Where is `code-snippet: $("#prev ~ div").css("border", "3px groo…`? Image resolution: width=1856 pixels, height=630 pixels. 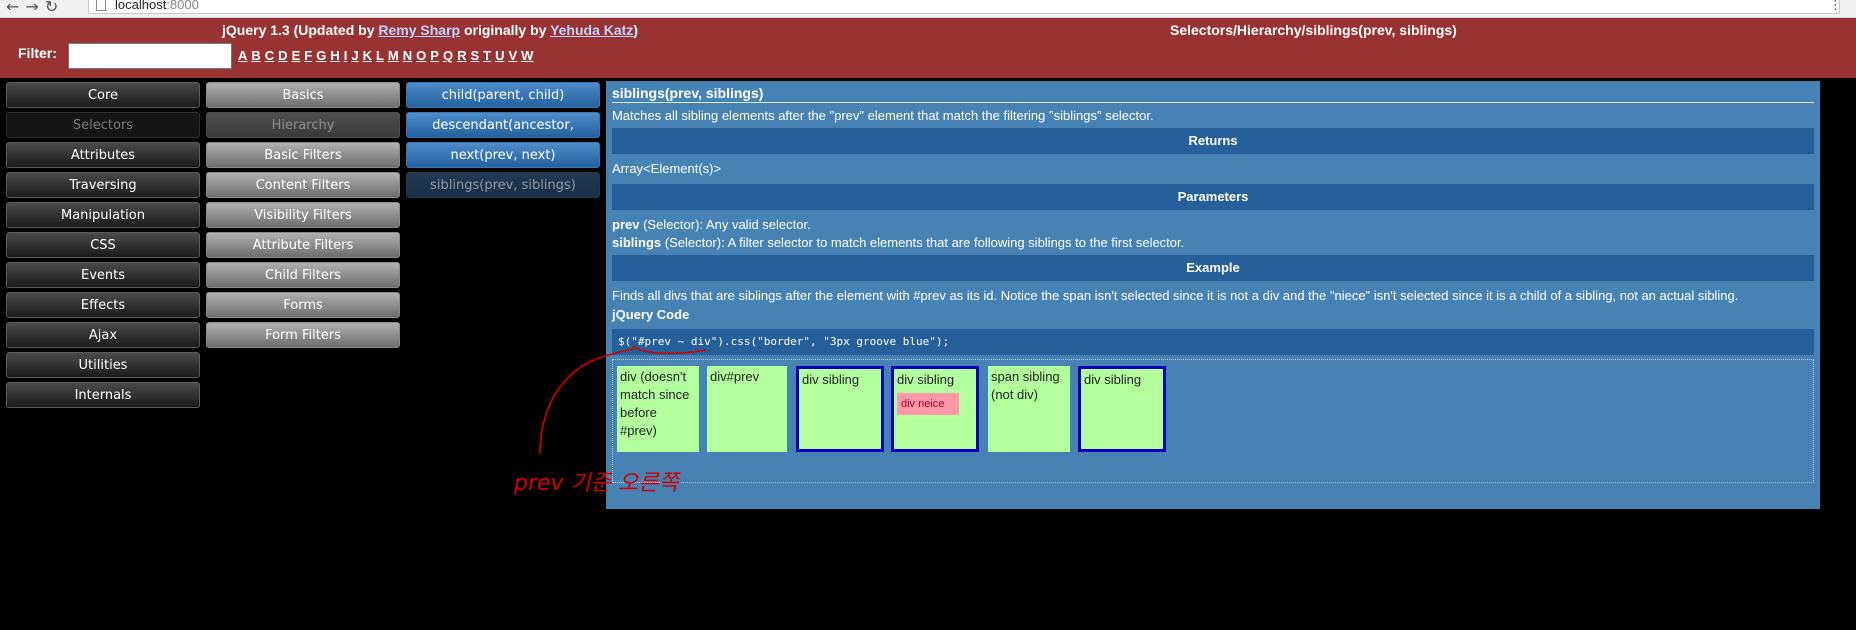 code-snippet: $("#prev ~ div").css("border", "3px groo… is located at coordinates (1213, 342).